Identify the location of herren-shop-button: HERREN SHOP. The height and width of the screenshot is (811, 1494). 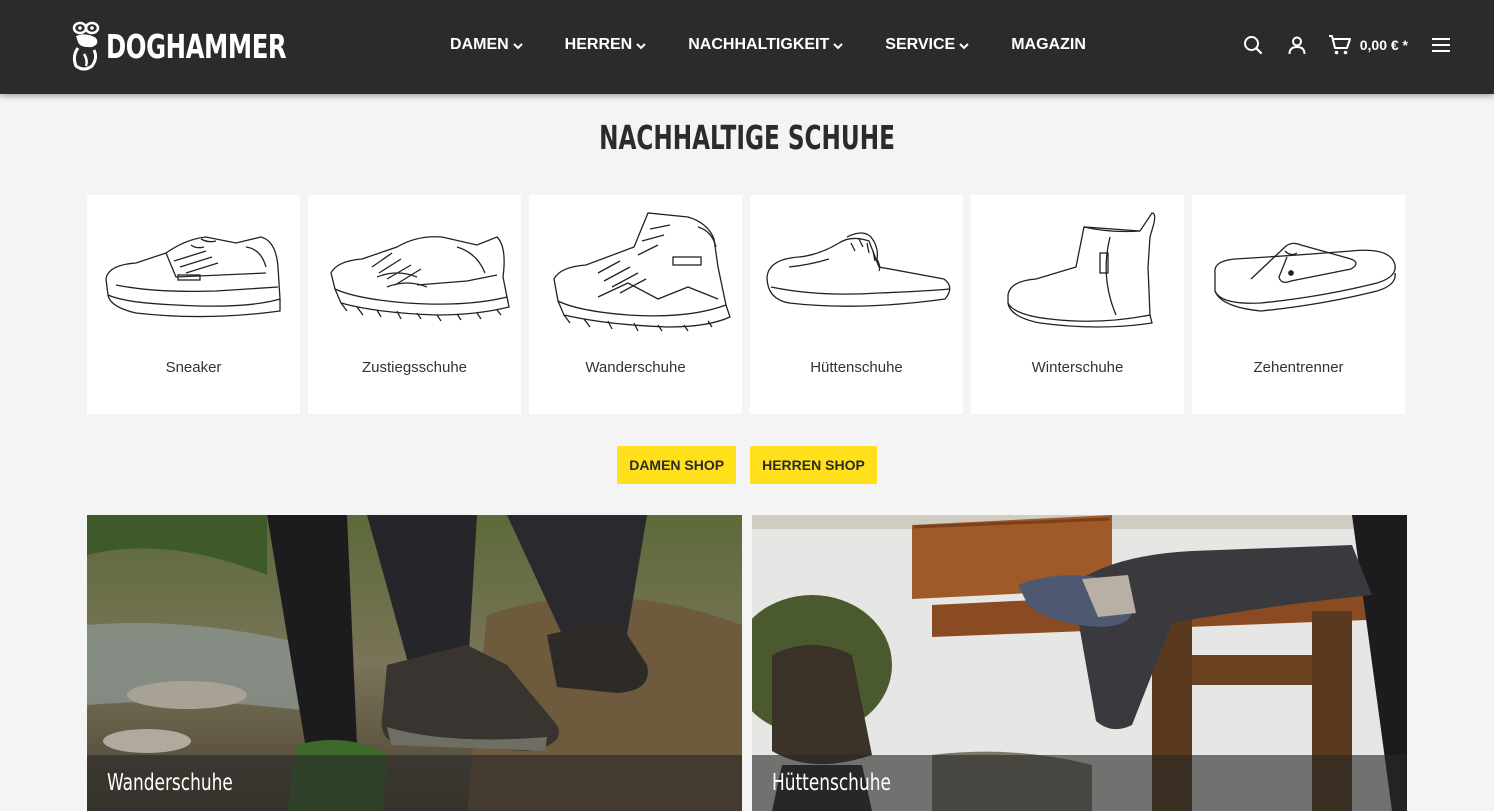
(813, 465).